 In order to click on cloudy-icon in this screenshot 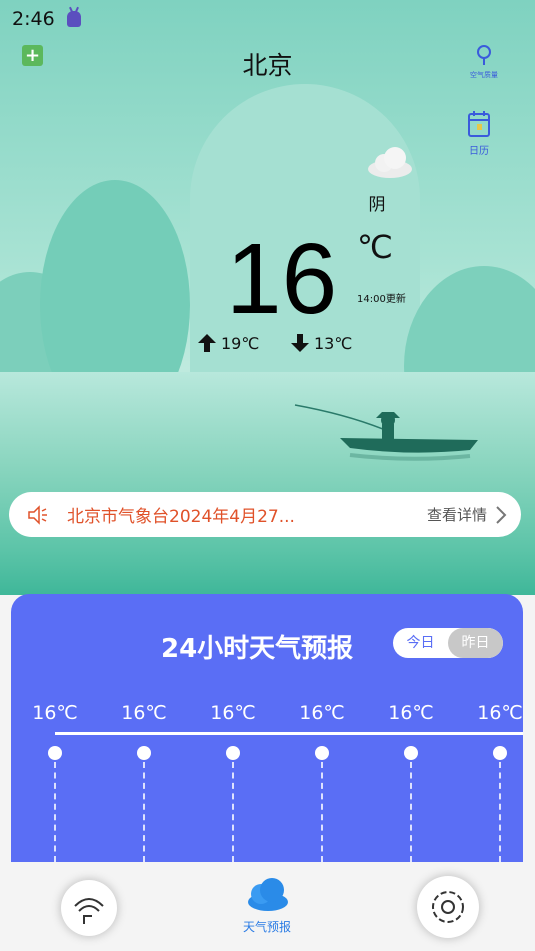, I will do `click(390, 162)`.